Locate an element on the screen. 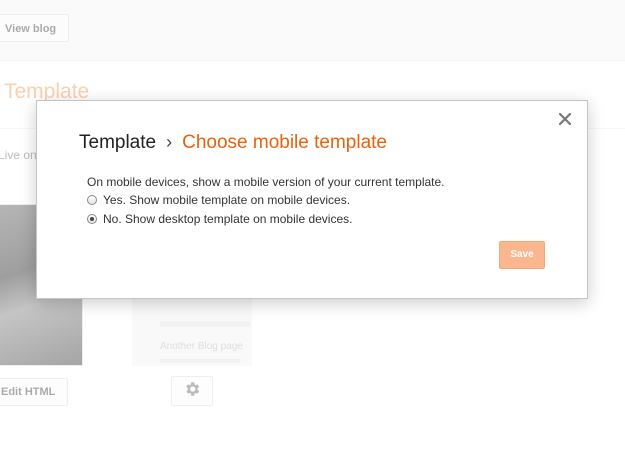 The image size is (625, 469). breadcrumb-current: Choose mobile template is located at coordinates (284, 142).